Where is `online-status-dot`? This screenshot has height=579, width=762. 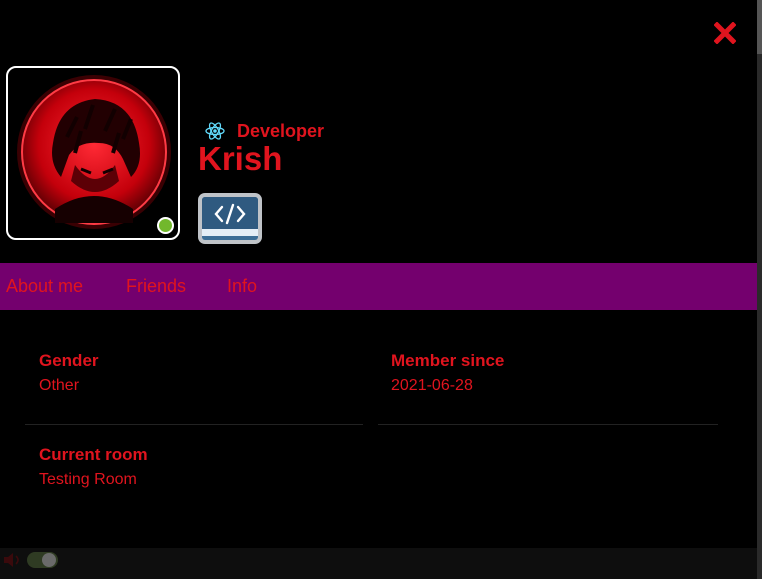
online-status-dot is located at coordinates (165, 225).